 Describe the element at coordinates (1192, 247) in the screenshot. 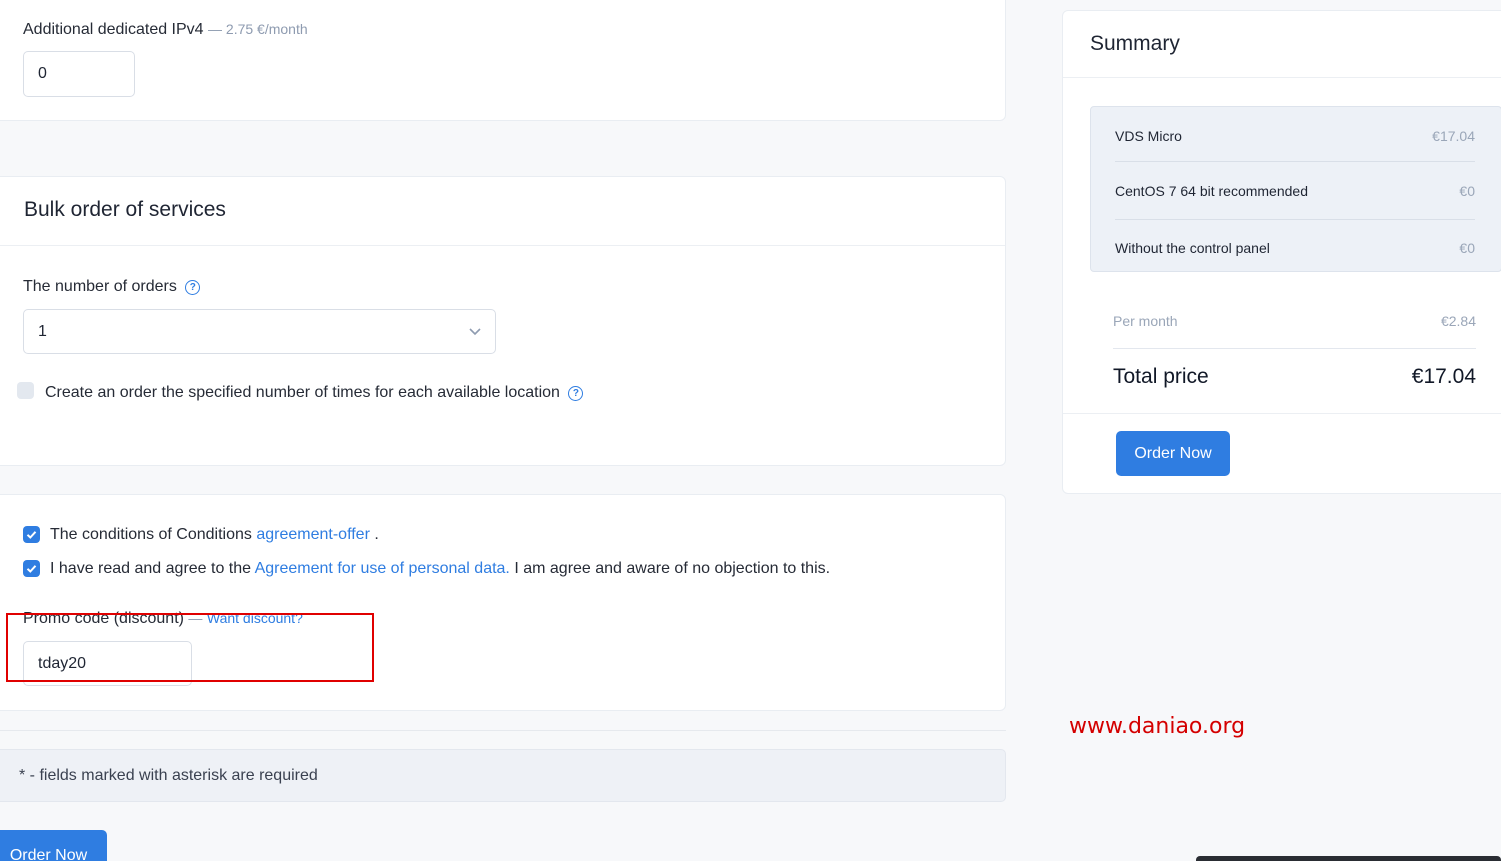

I see `summary-item-name: Without the control panel` at that location.